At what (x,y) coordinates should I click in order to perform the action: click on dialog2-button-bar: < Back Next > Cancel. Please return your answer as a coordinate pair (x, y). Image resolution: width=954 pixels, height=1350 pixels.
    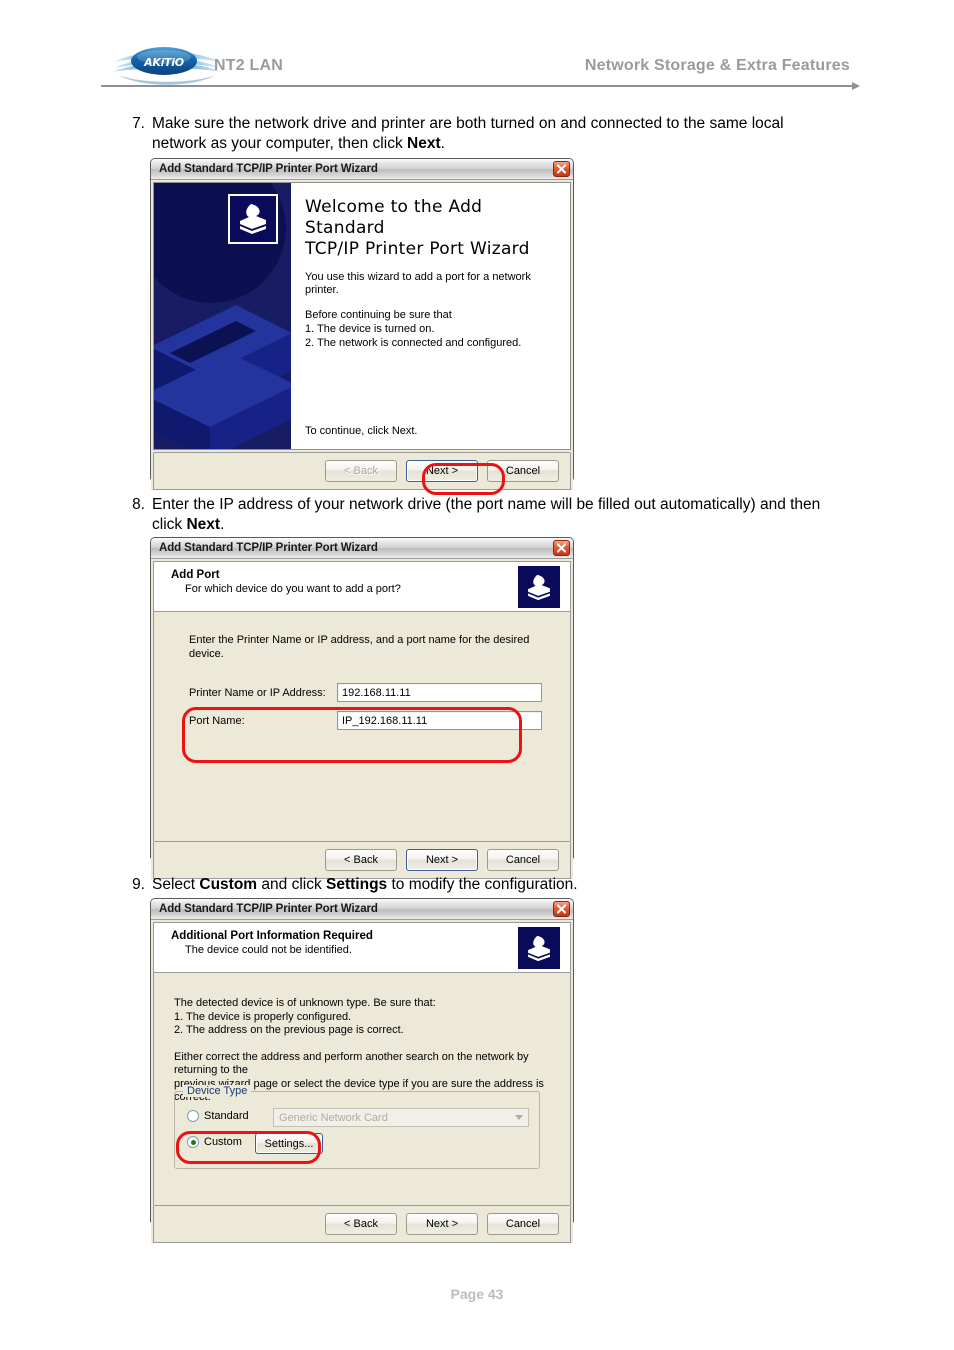
    Looking at the image, I should click on (362, 860).